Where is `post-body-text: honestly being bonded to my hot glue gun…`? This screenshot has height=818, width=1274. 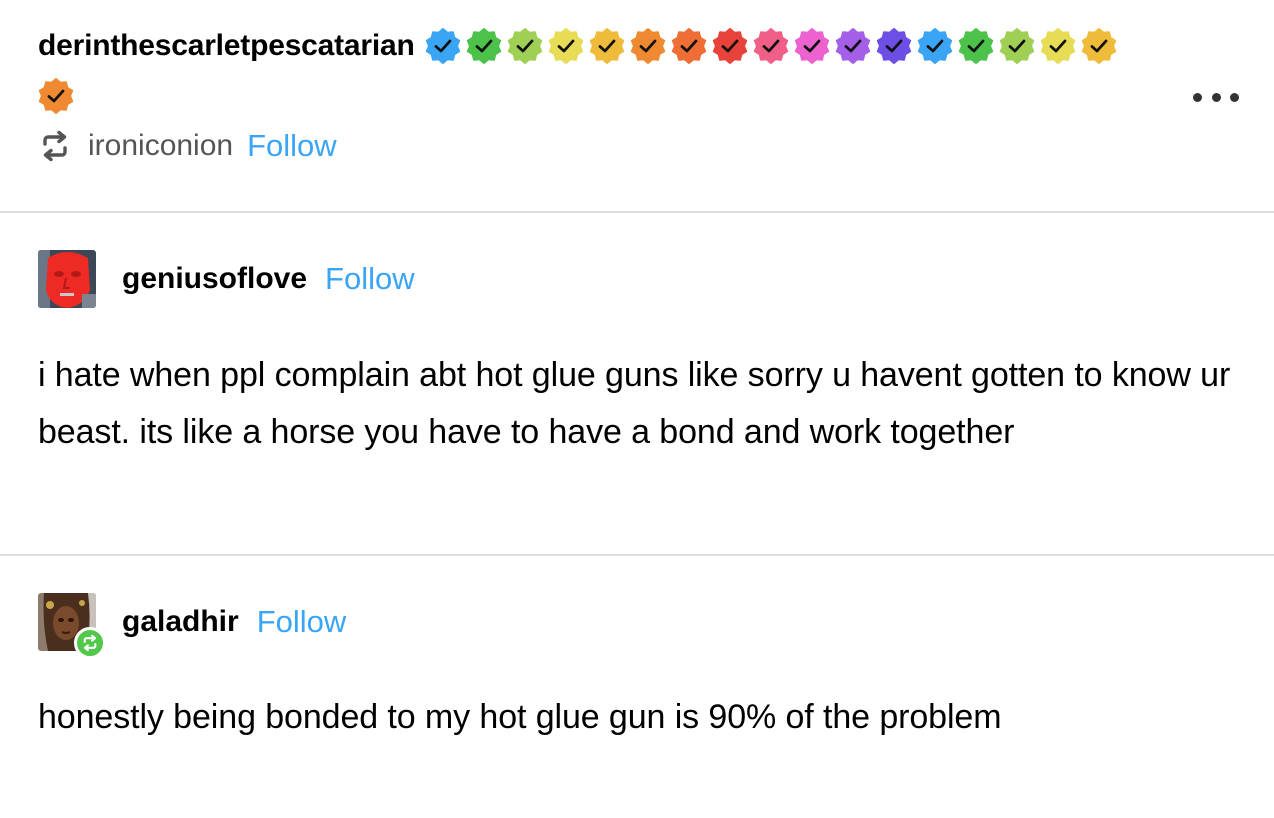 post-body-text: honestly being bonded to my hot glue gun… is located at coordinates (520, 717).